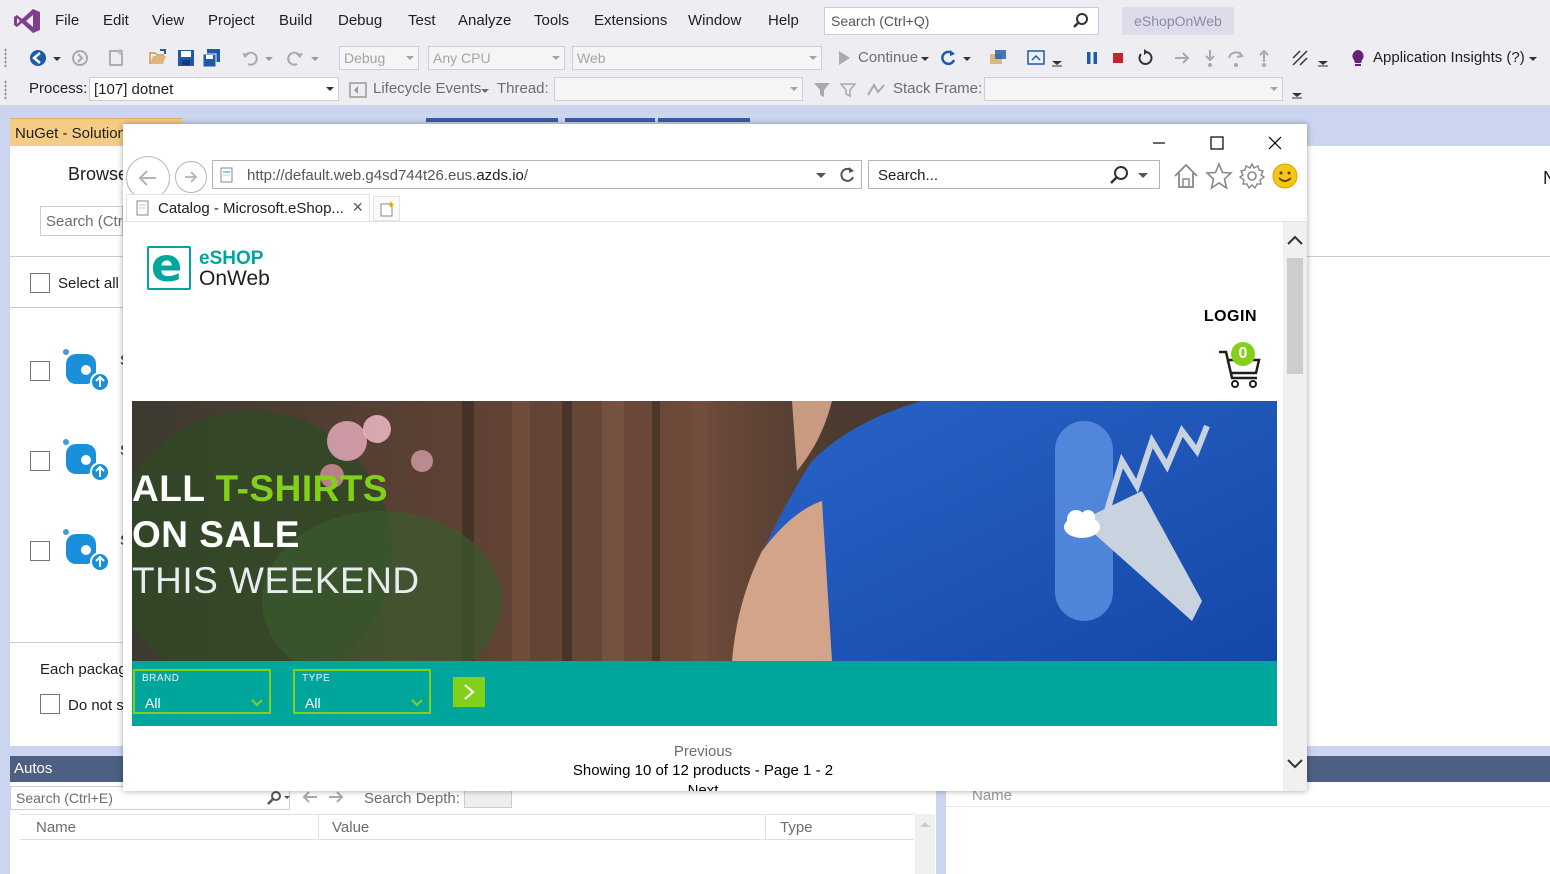 The height and width of the screenshot is (874, 1550). I want to click on menu-edit: Edit, so click(116, 20).